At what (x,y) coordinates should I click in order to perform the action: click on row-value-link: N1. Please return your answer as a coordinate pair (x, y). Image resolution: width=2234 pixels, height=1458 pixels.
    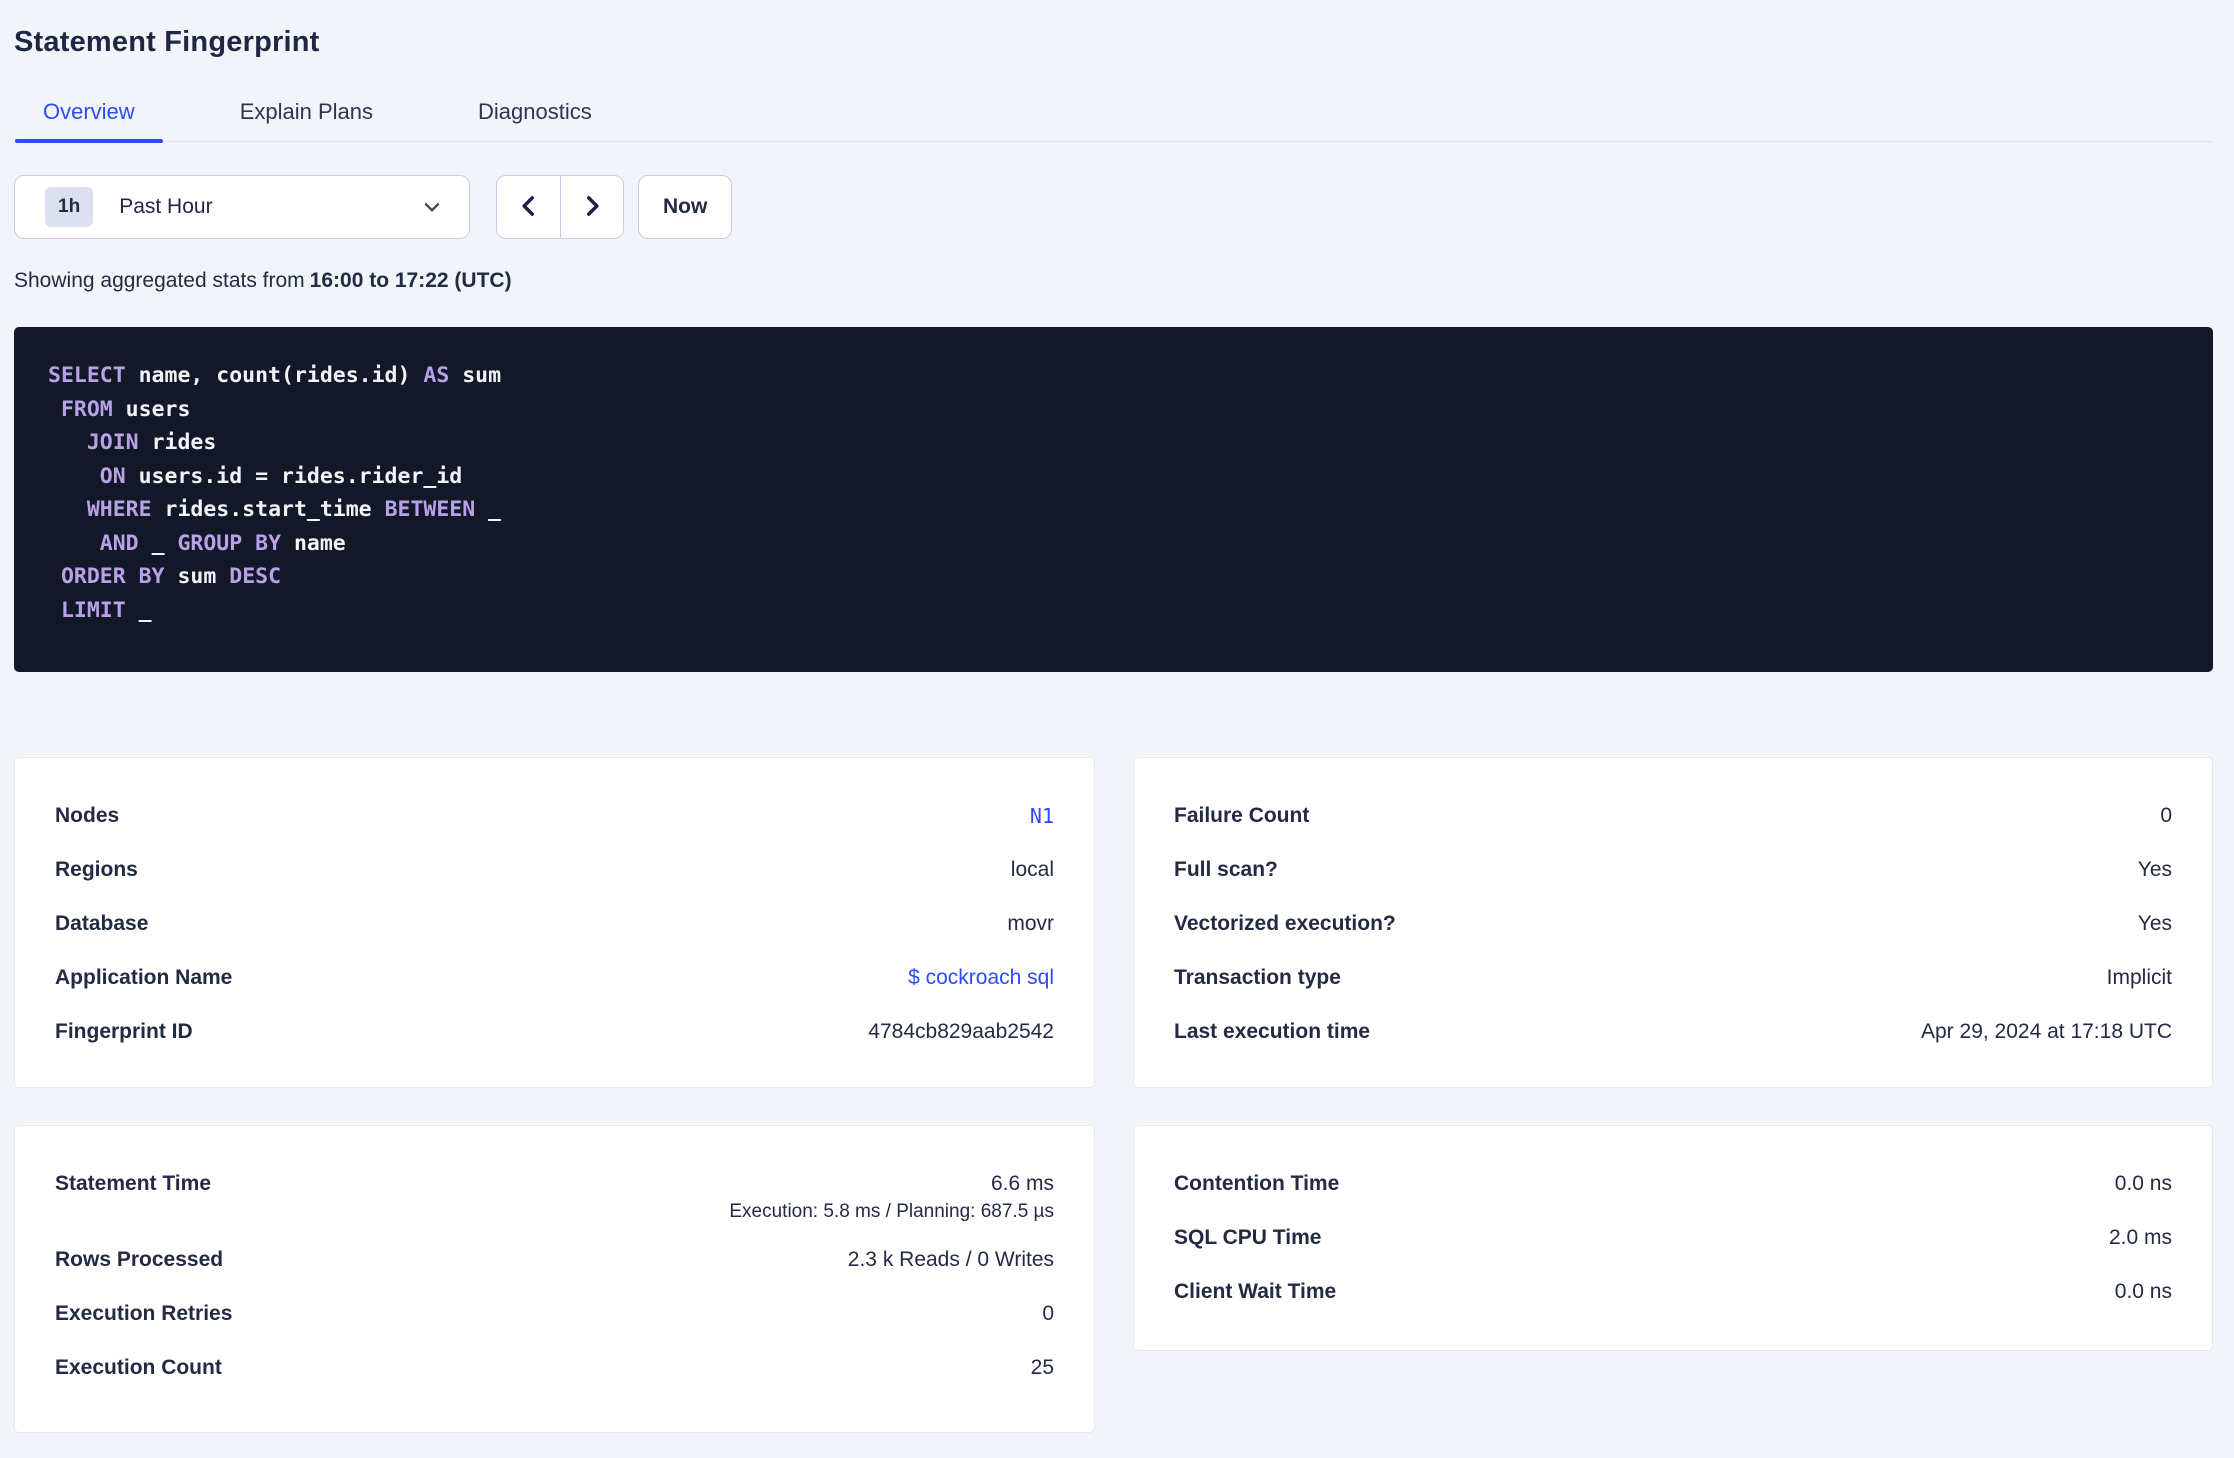
    Looking at the image, I should click on (1042, 816).